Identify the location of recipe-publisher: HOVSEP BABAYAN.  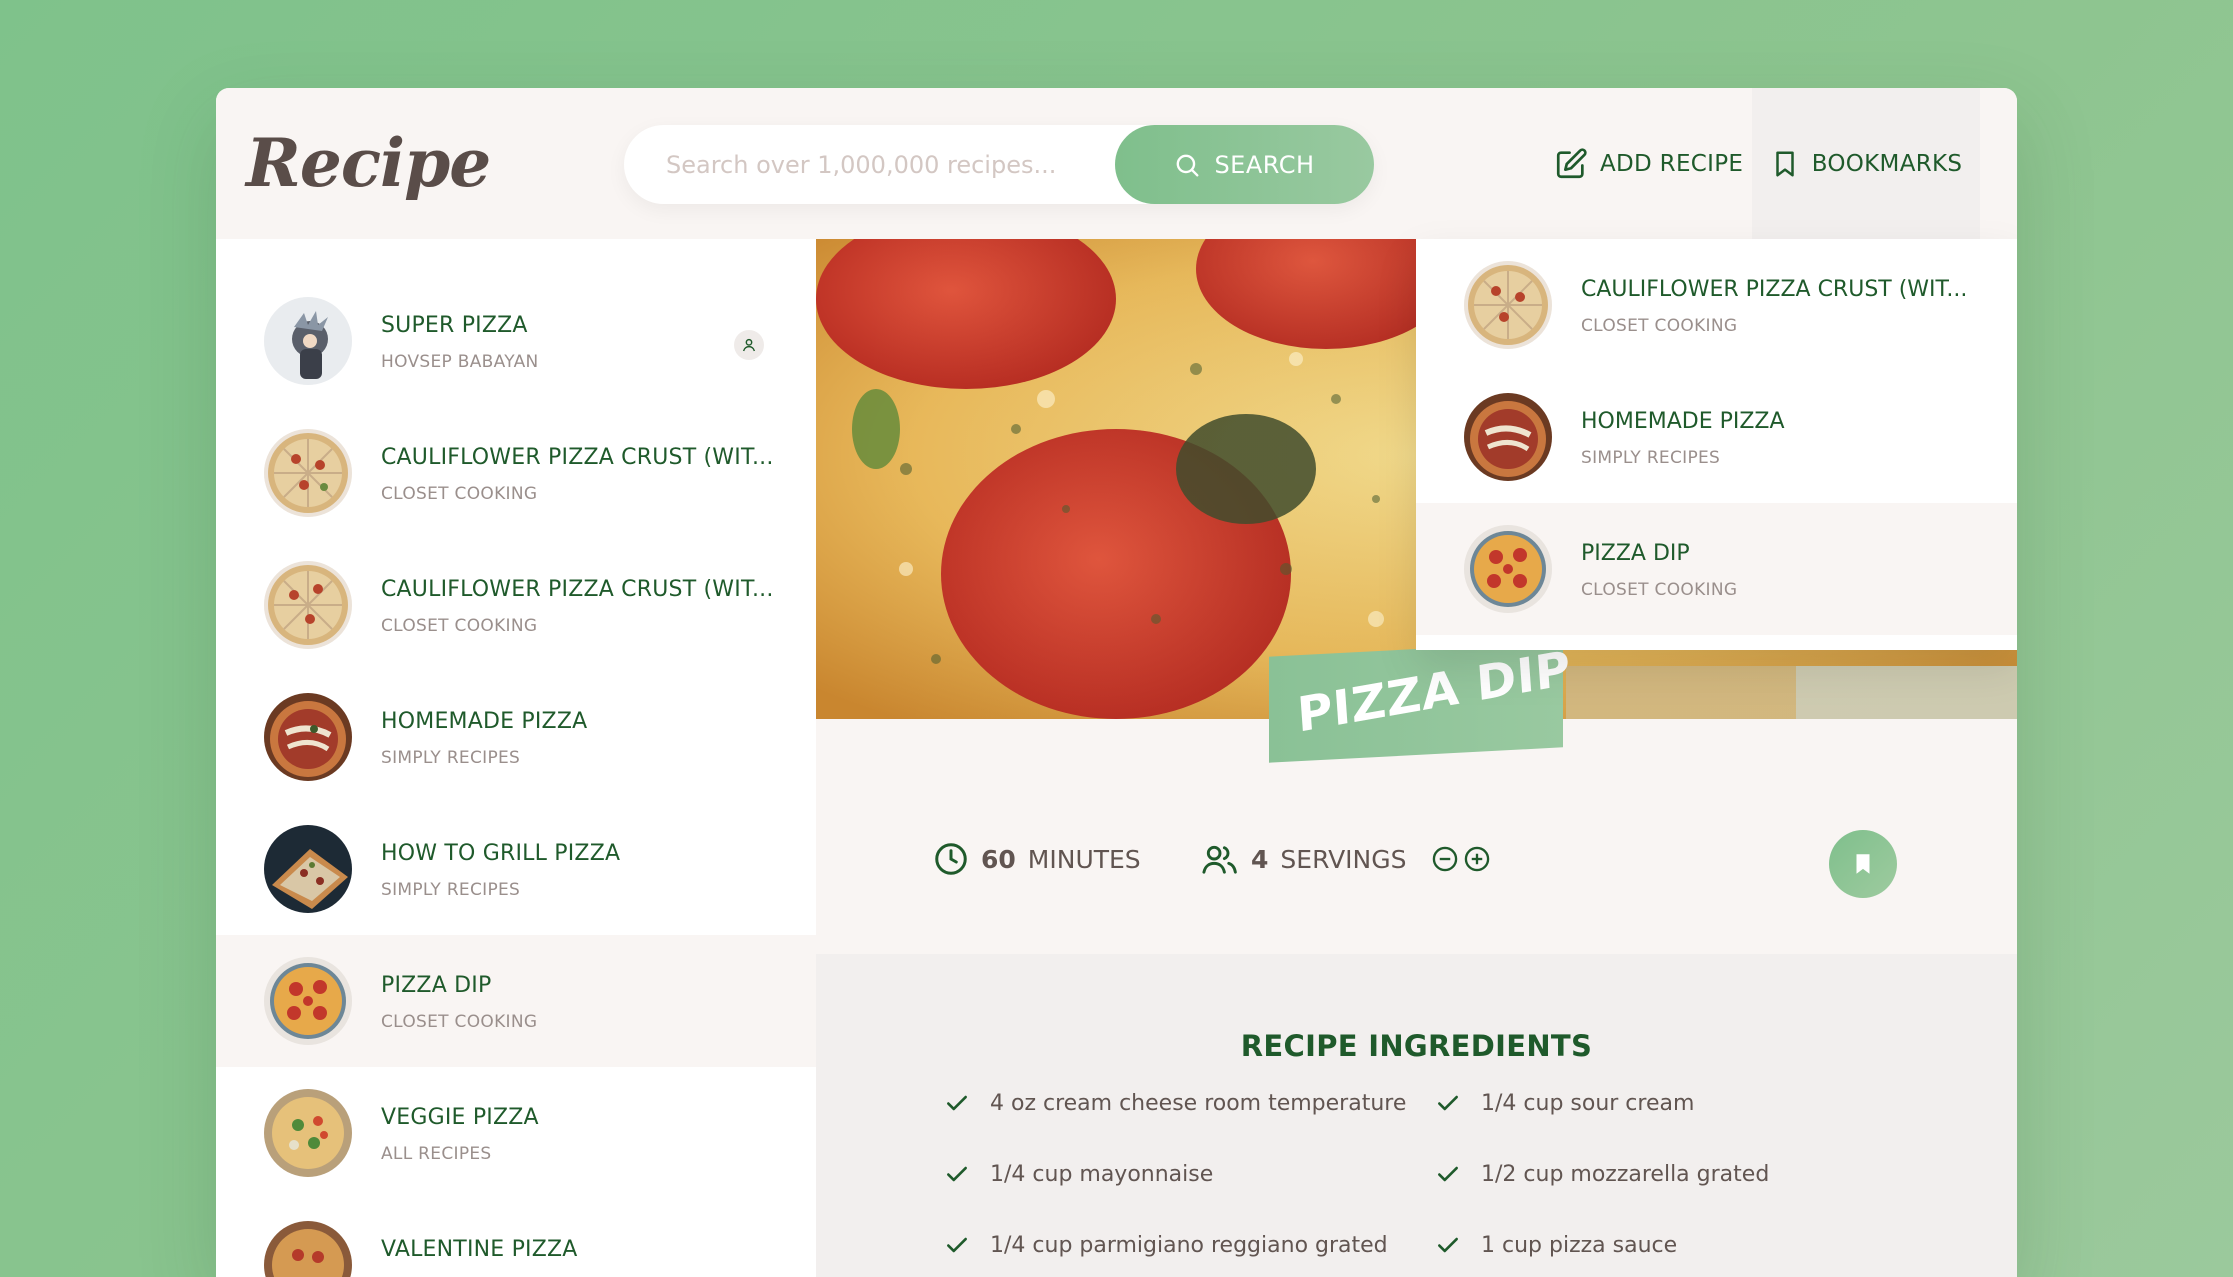
(460, 362).